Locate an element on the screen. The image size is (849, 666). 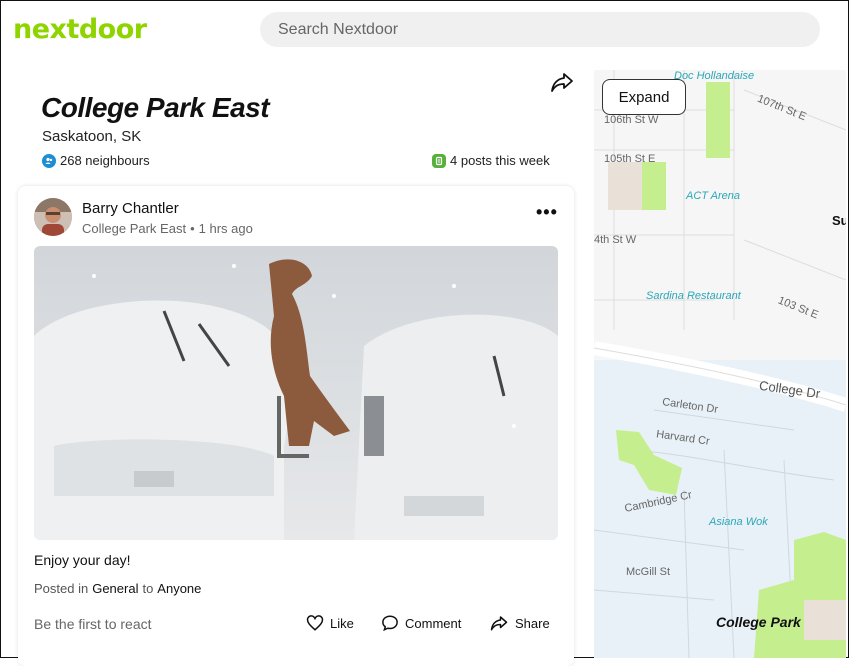
expand-map-button: Expand is located at coordinates (644, 97).